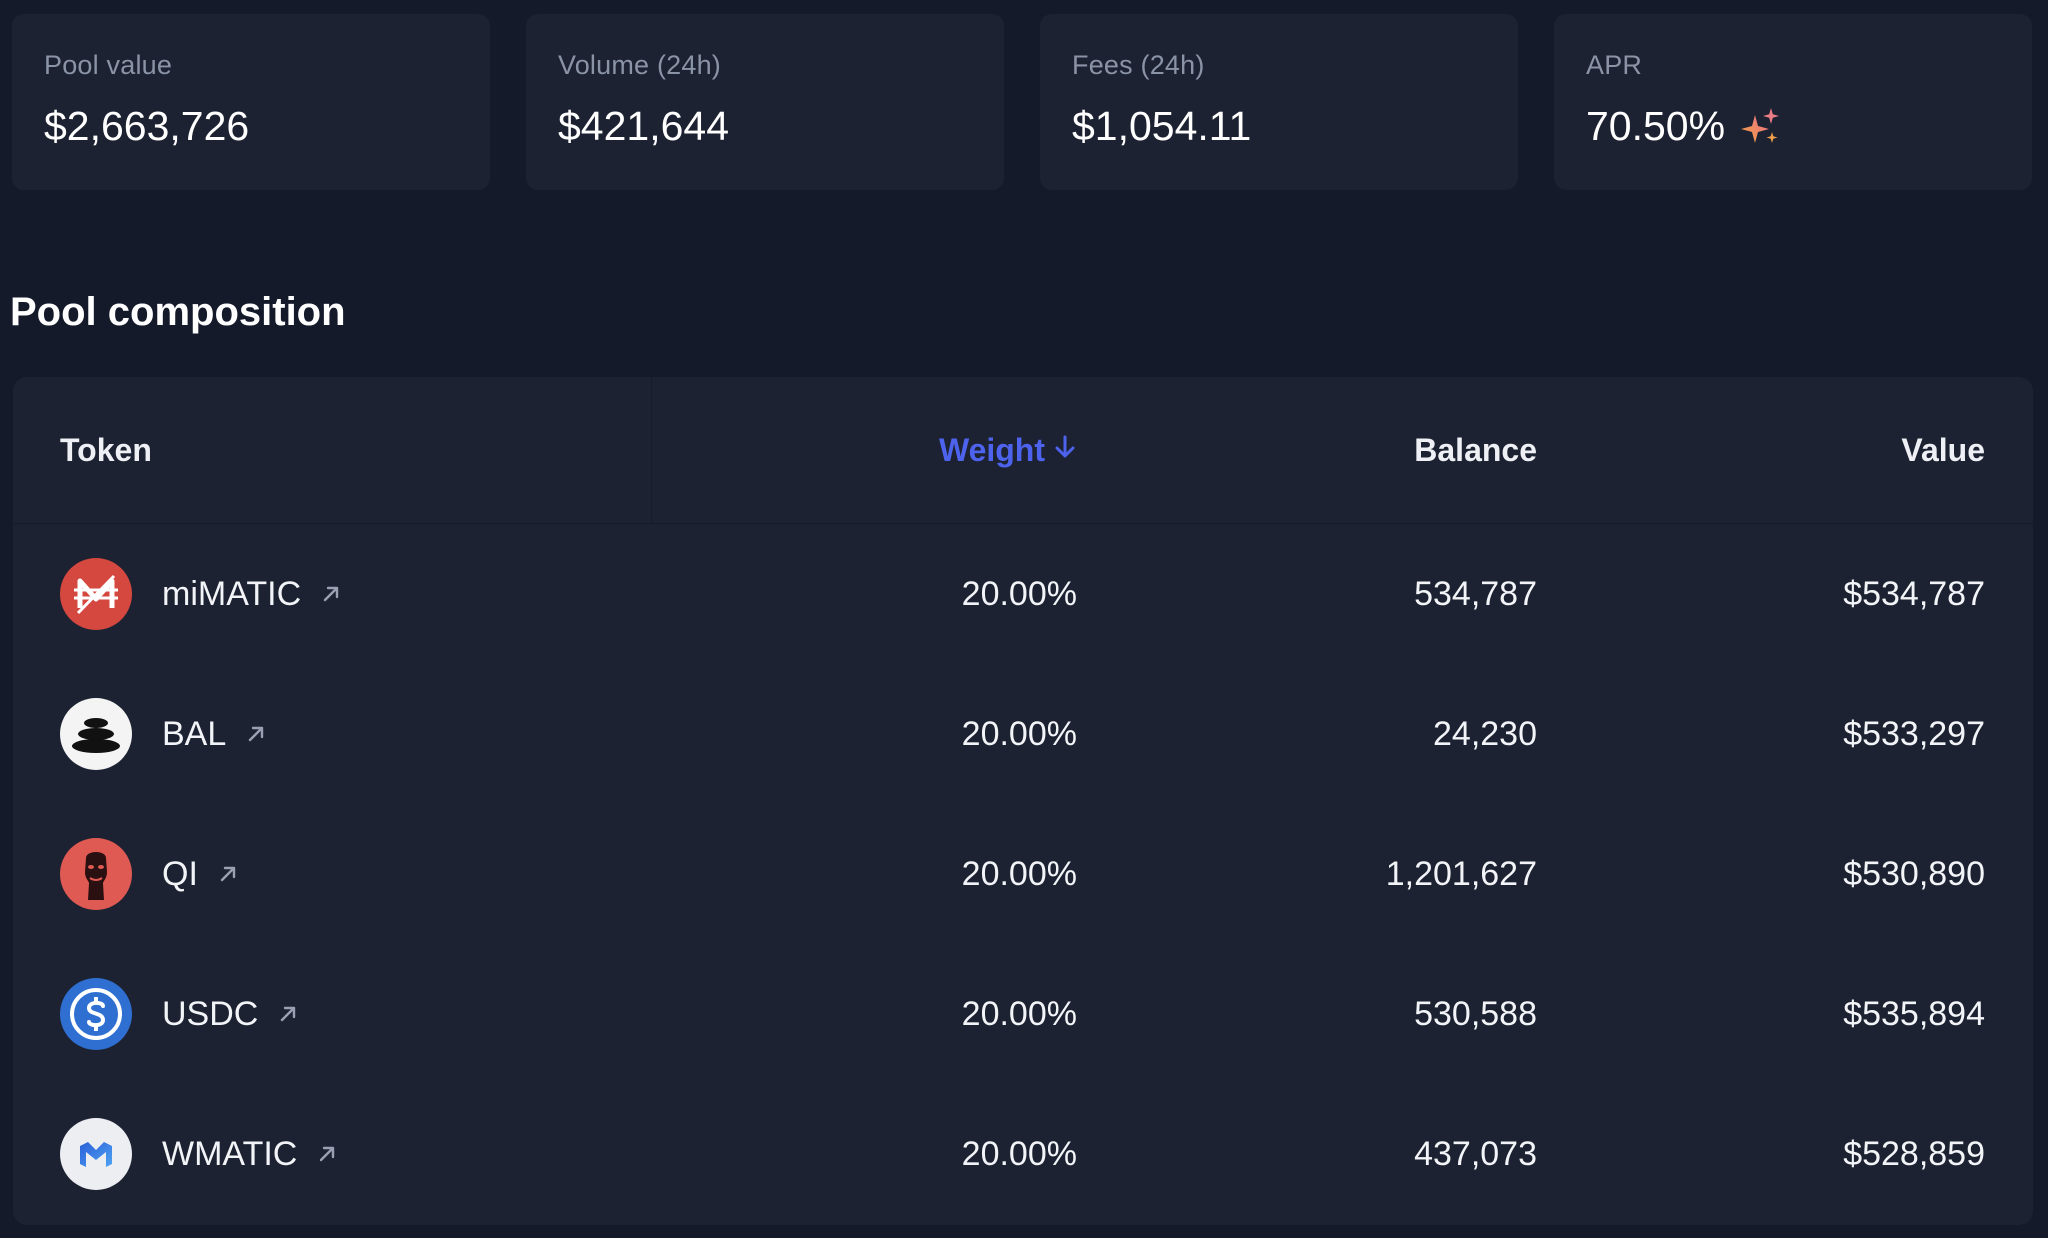 The height and width of the screenshot is (1238, 2048). I want to click on balance-cell: 1,201,627, so click(1461, 873).